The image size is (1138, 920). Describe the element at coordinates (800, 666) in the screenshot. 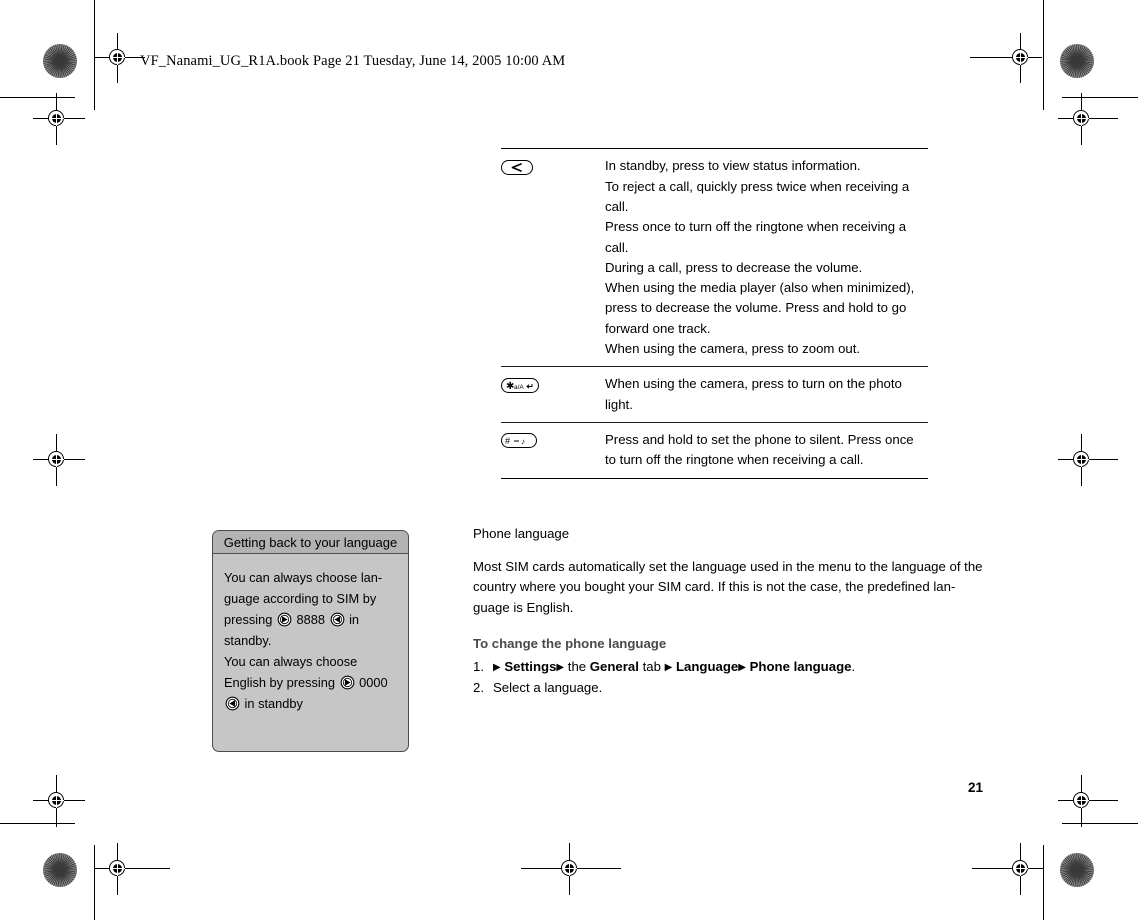

I see `step-bold-run: Phone language` at that location.